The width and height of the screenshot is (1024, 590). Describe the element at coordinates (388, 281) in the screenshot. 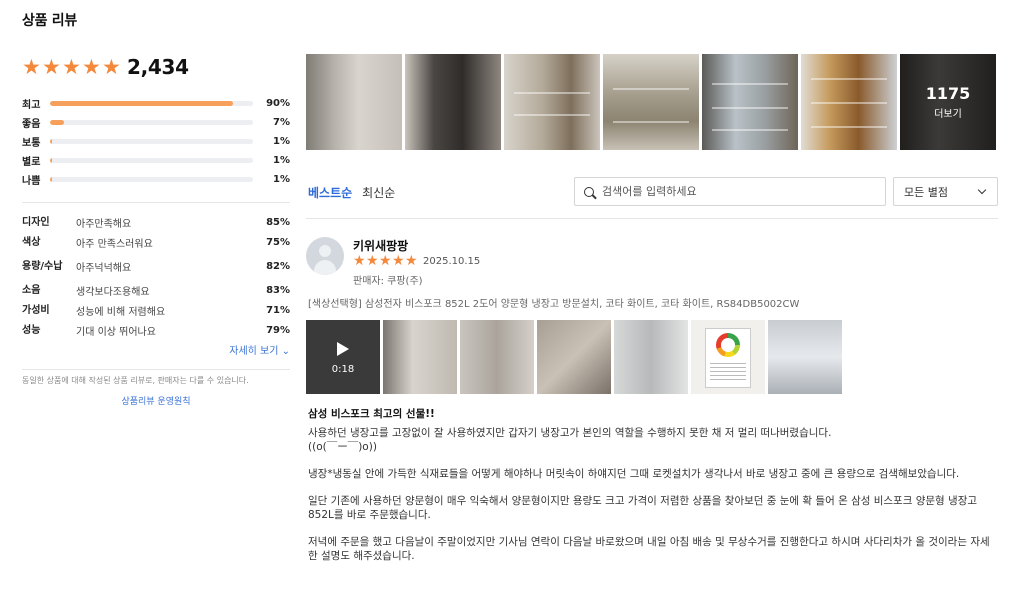

I see `review-seller: 판매자: 쿠팡(주)` at that location.